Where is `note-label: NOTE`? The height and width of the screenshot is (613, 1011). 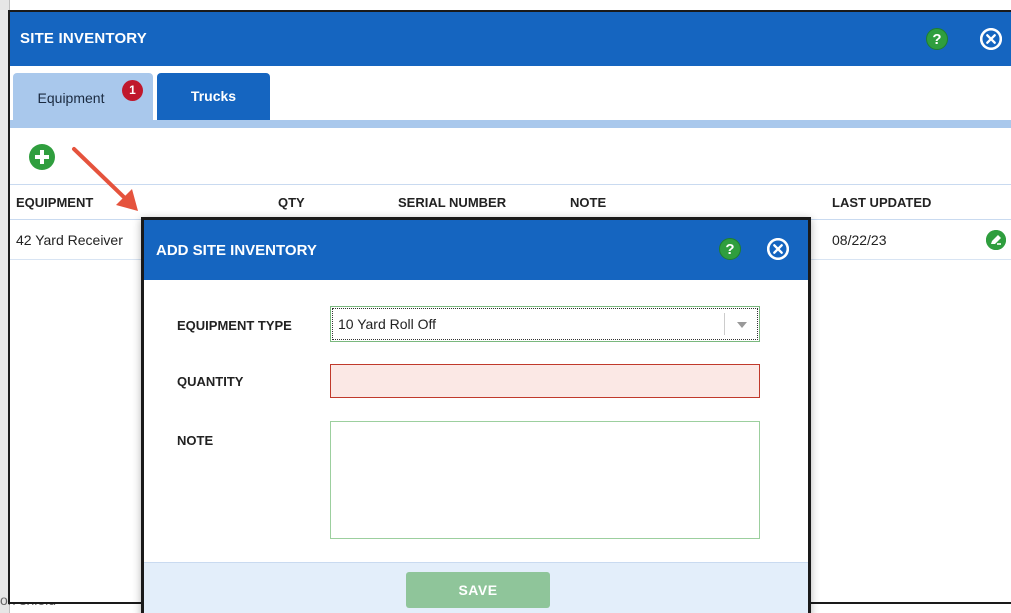 note-label: NOTE is located at coordinates (195, 440).